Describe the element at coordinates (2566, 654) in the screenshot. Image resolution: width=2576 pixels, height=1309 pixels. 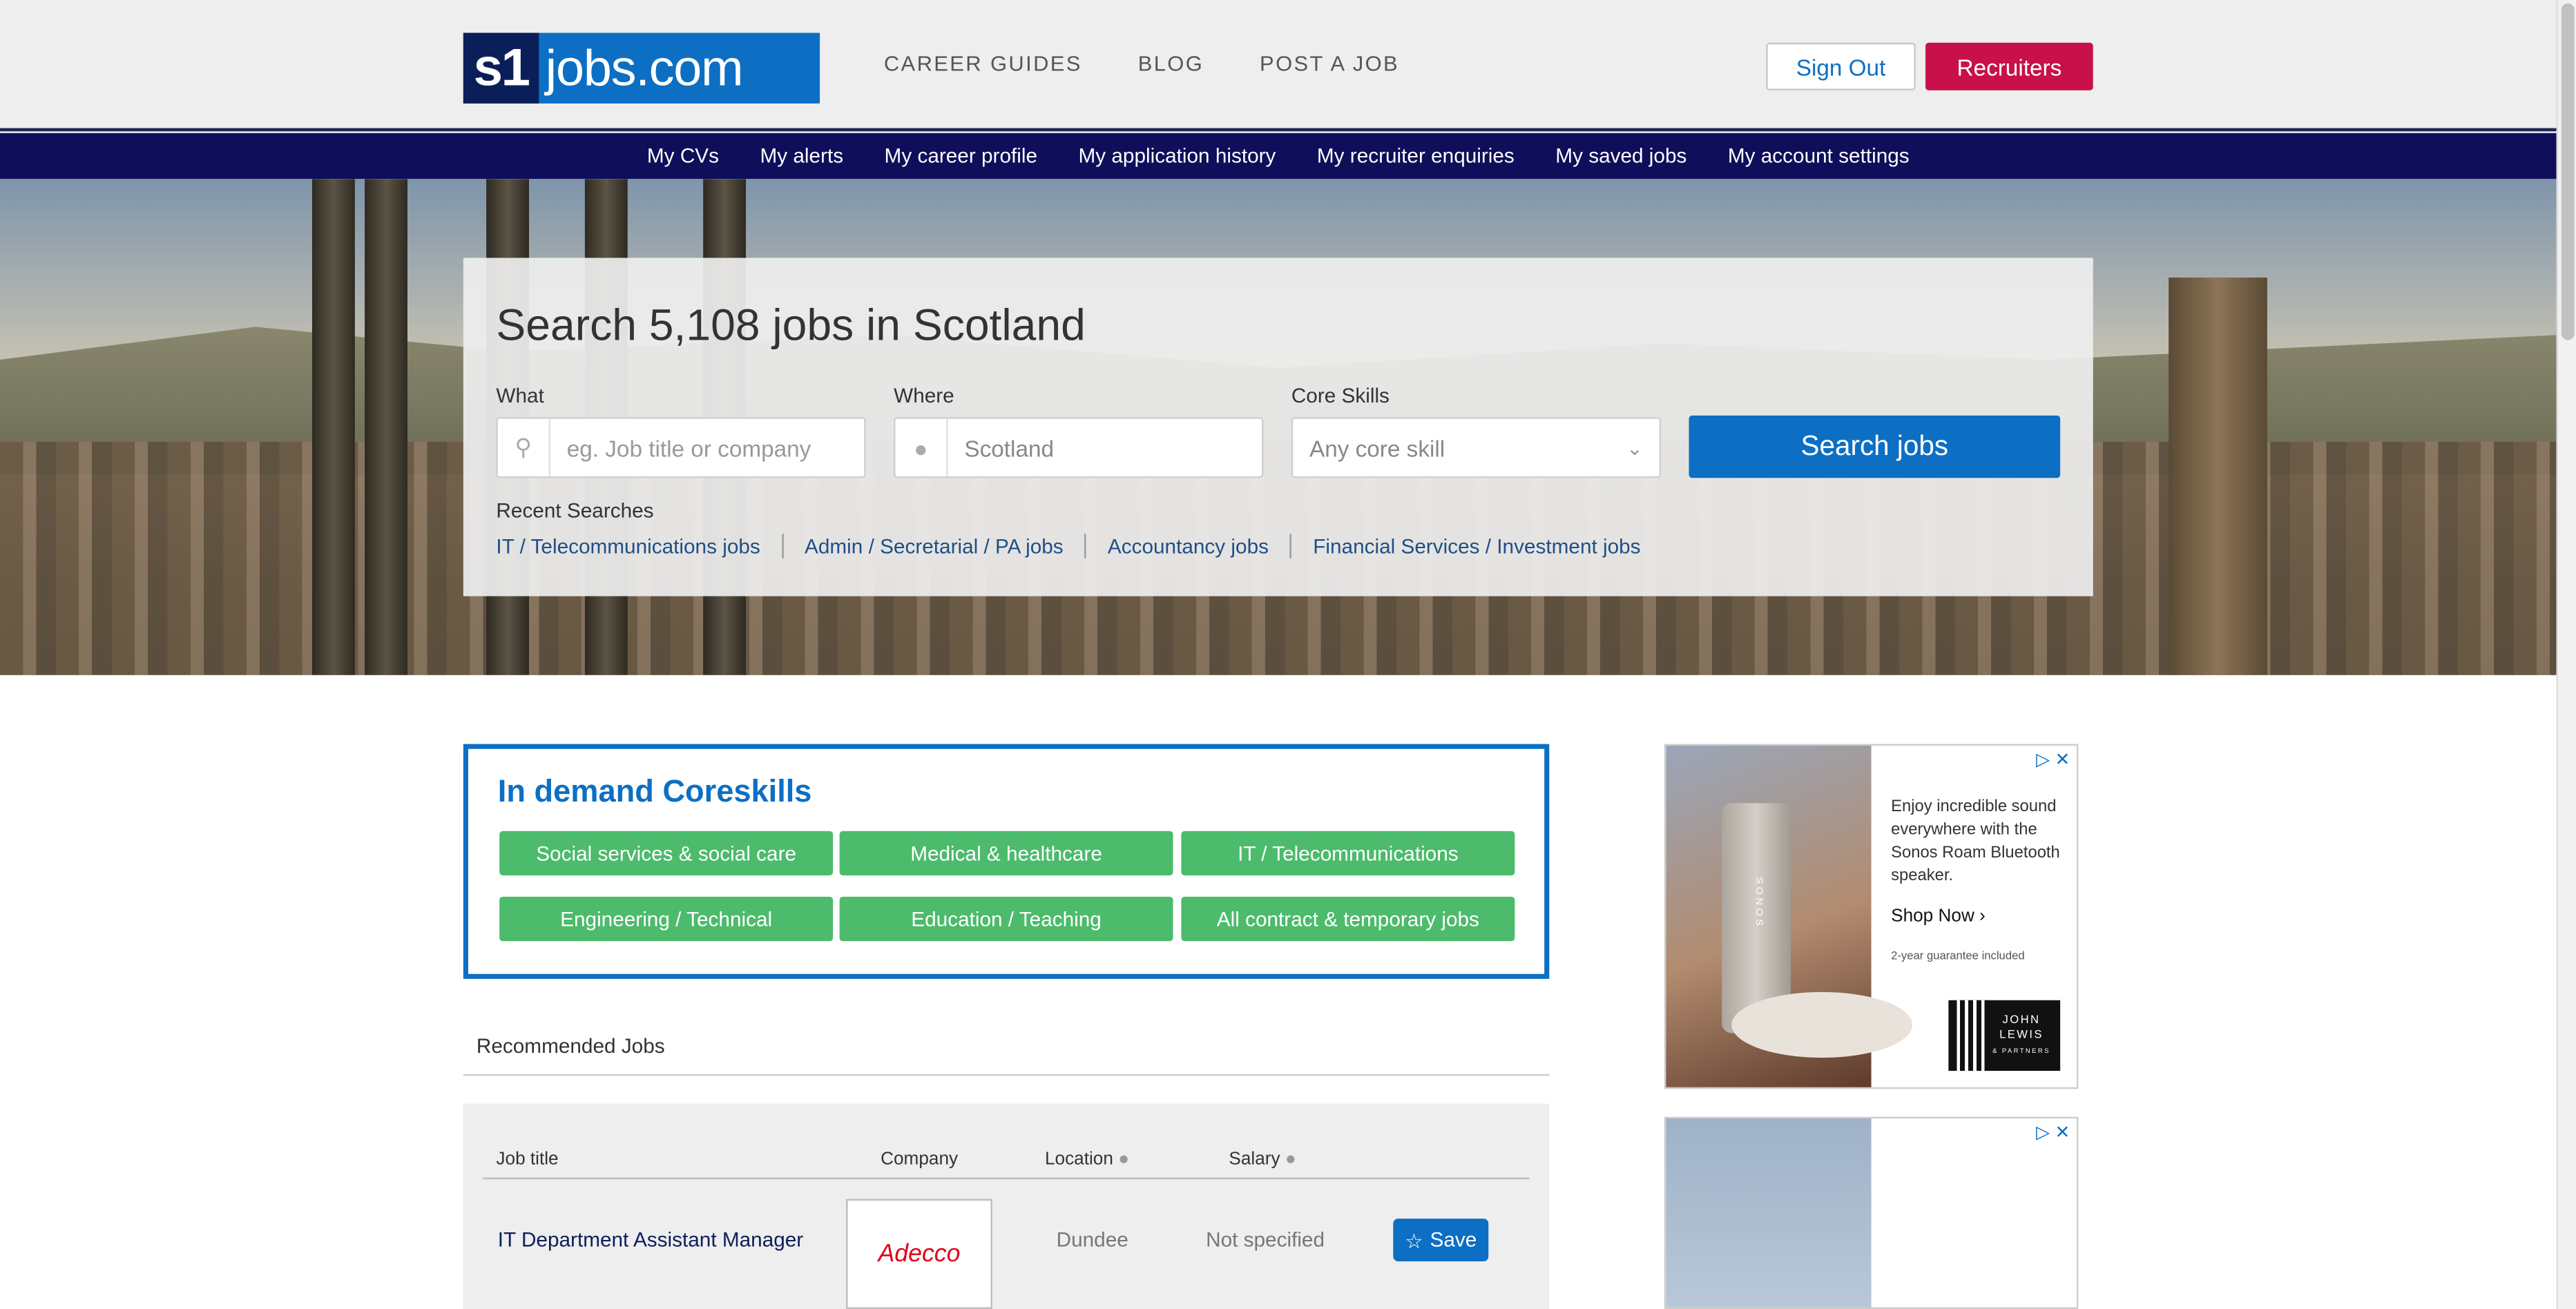
I see `page-scrollbar` at that location.